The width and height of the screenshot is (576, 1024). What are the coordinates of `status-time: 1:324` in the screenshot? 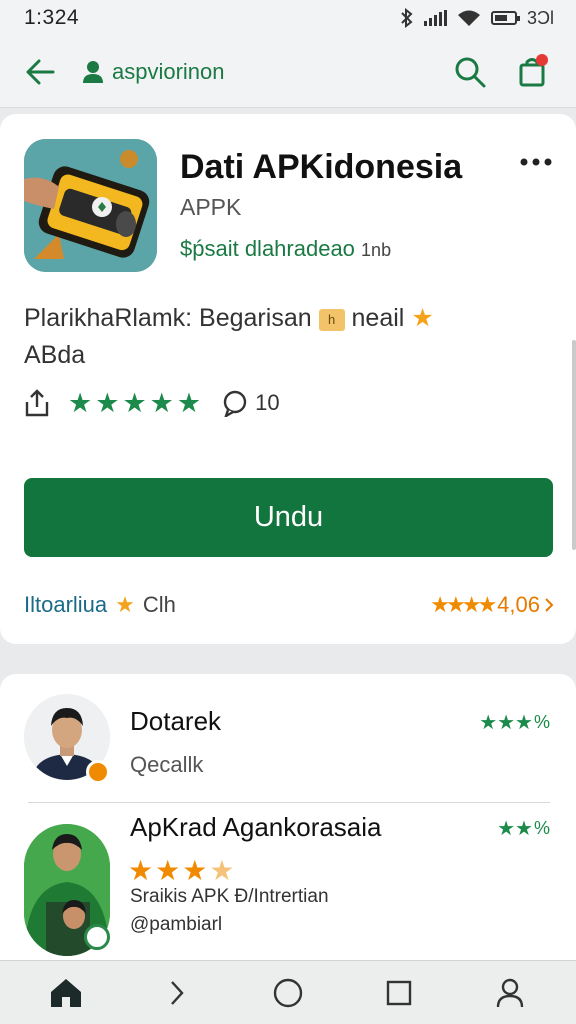 It's located at (52, 17).